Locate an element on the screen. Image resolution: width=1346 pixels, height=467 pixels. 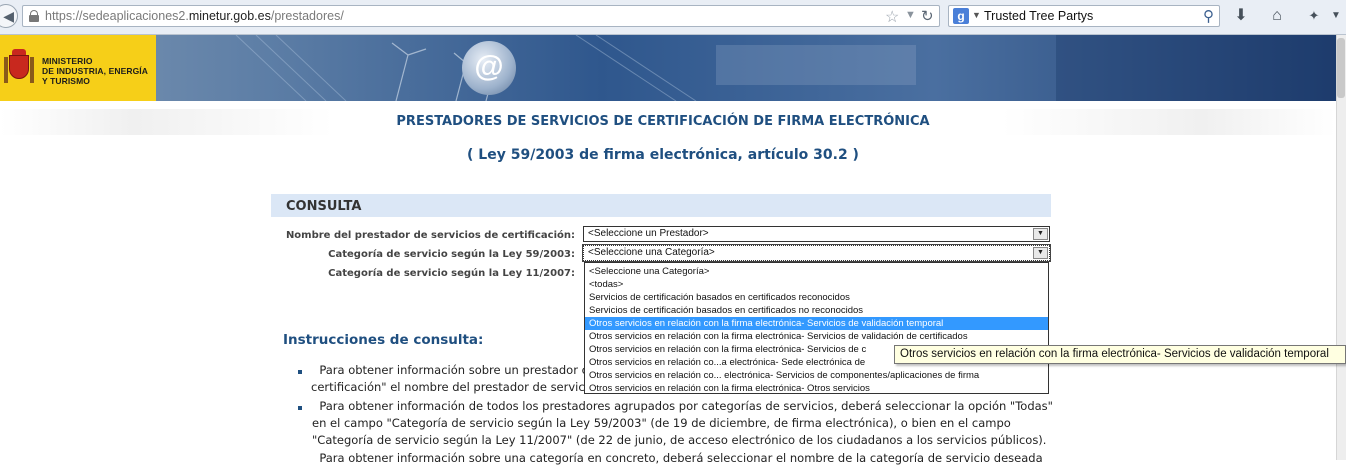
menu-icon: ▼ is located at coordinates (1336, 16).